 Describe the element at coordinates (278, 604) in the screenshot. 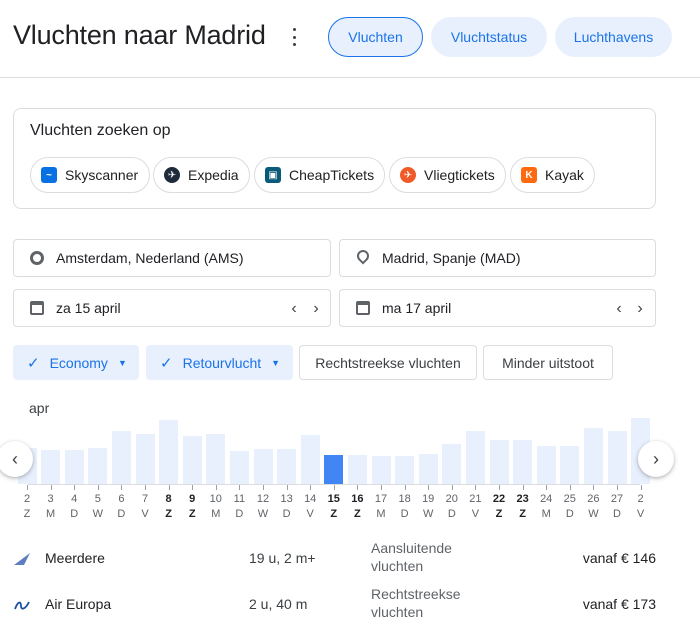

I see `flight-duration: 2 u, 40 m` at that location.